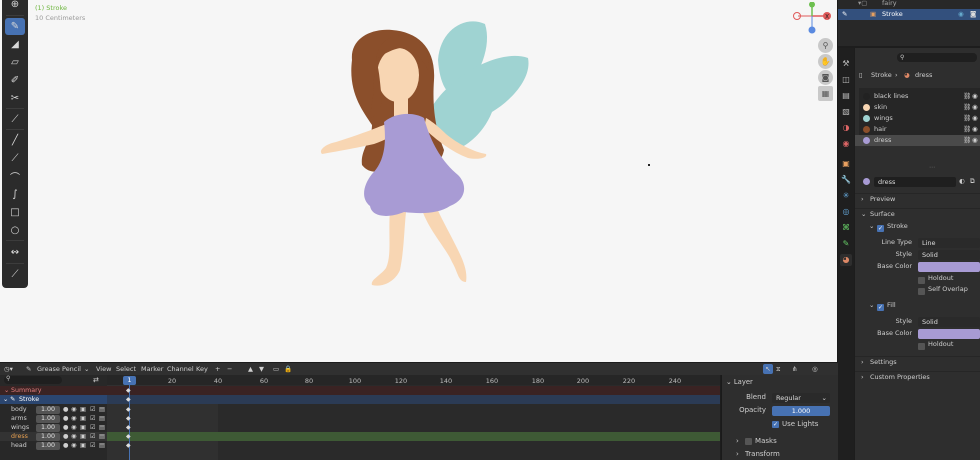  I want to click on panel-preview: › Preview, so click(917, 198).